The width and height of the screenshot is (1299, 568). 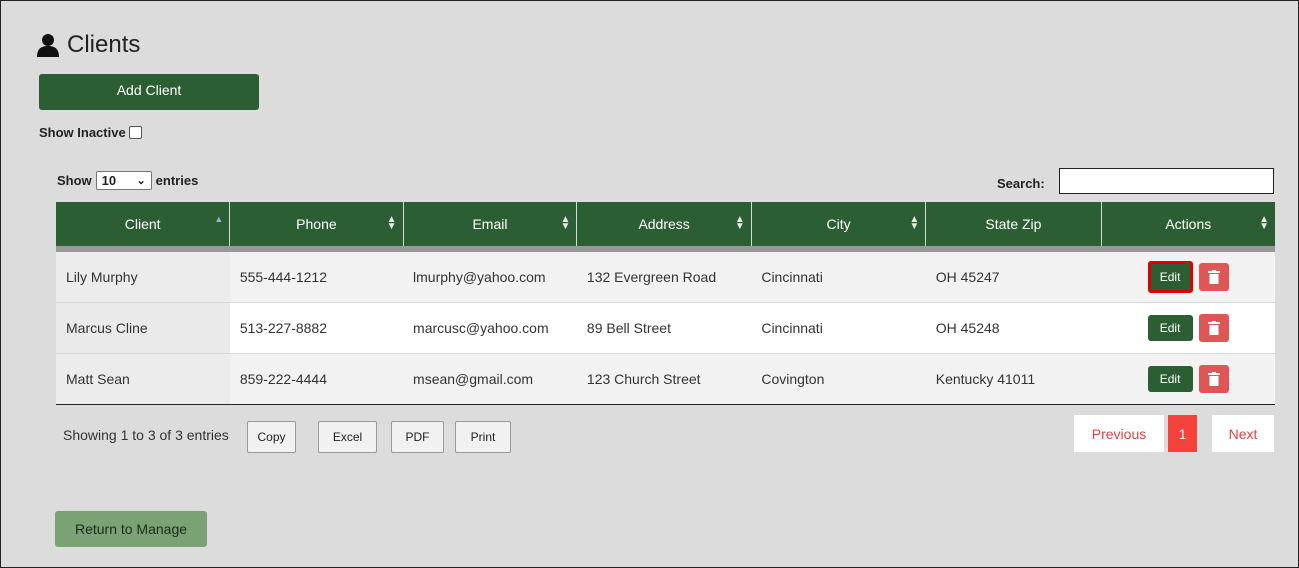 What do you see at coordinates (1166, 181) in the screenshot?
I see `search-input` at bounding box center [1166, 181].